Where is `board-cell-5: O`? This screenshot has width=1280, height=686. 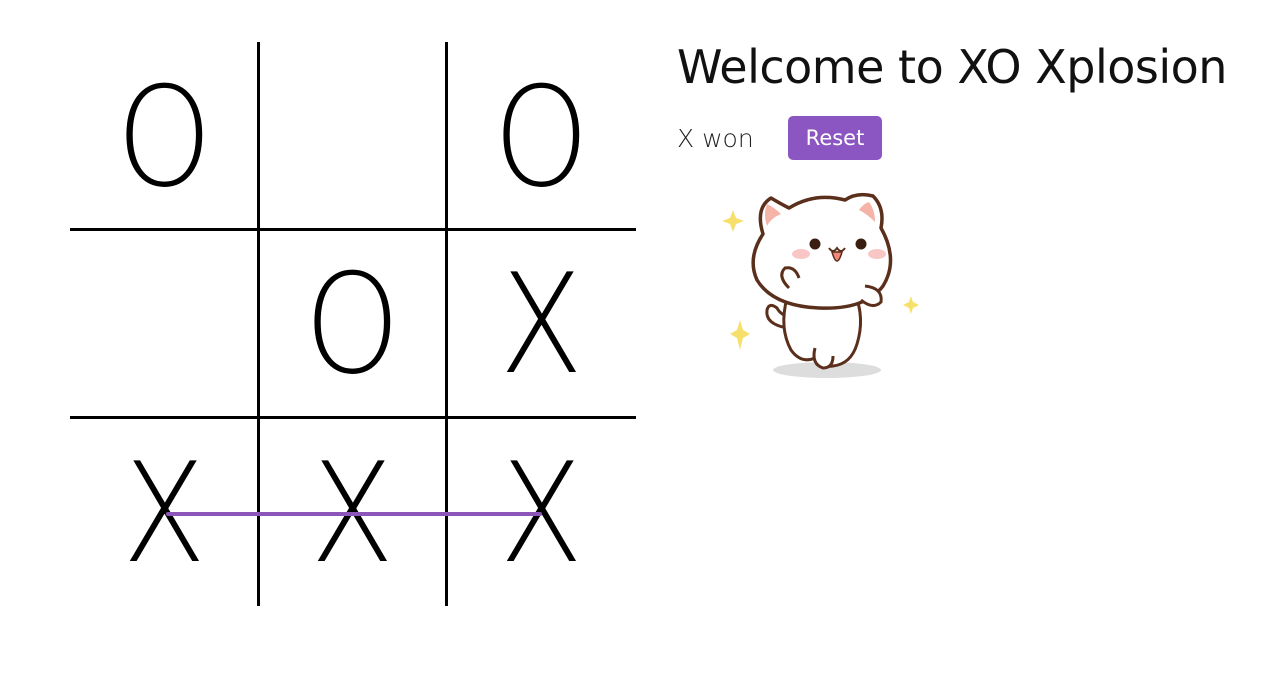 board-cell-5: O is located at coordinates (352, 323).